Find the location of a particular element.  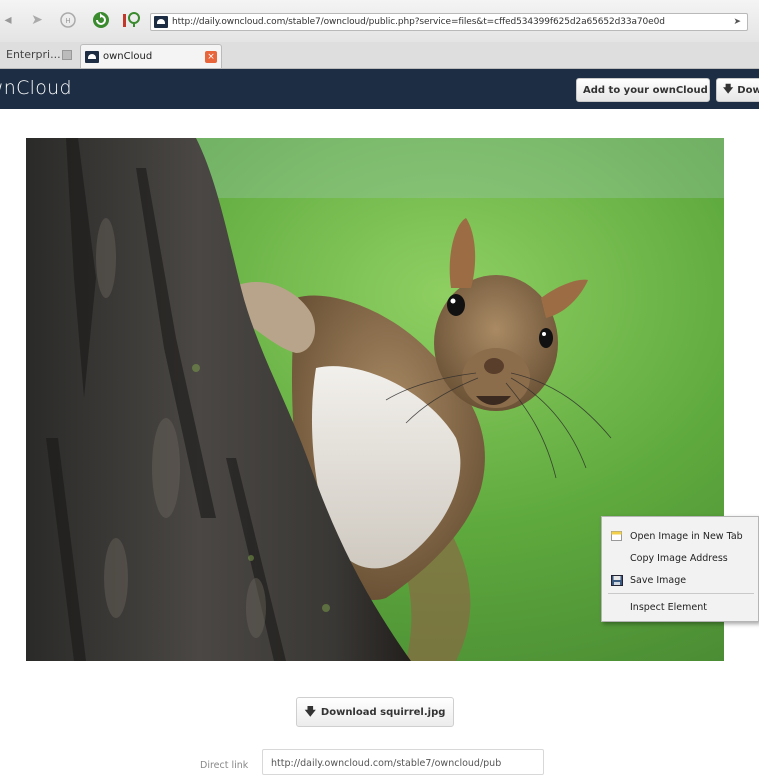

add-to-owncloud-button: Add to your ownCloud is located at coordinates (643, 90).